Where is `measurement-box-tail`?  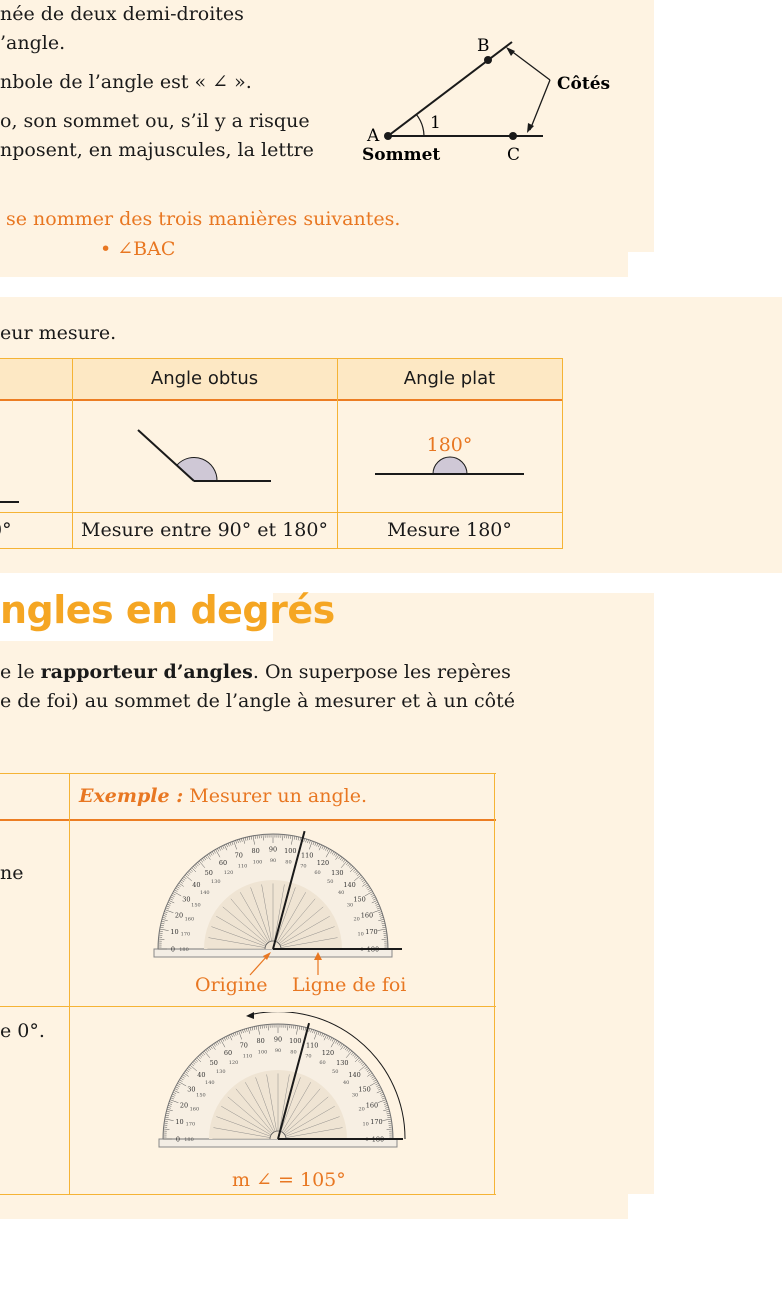
measurement-box-tail is located at coordinates (314, 1206).